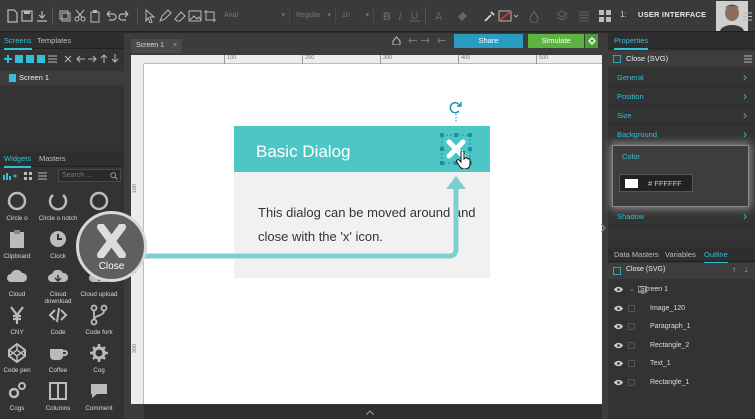  Describe the element at coordinates (52, 59) in the screenshot. I see `list-view-icon` at that location.